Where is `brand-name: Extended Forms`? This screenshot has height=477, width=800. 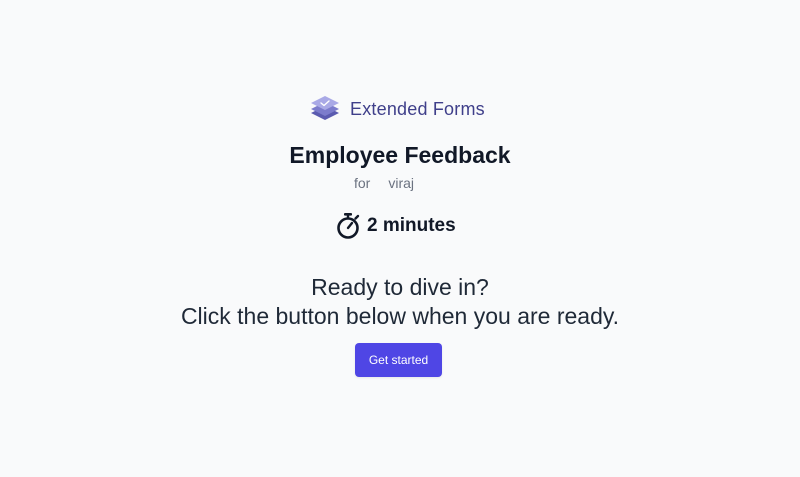
brand-name: Extended Forms is located at coordinates (417, 108).